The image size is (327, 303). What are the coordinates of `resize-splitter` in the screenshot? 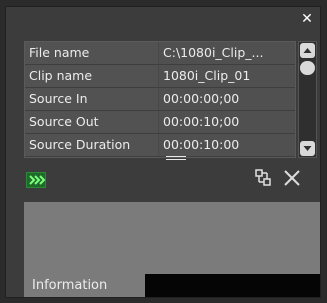 It's located at (176, 159).